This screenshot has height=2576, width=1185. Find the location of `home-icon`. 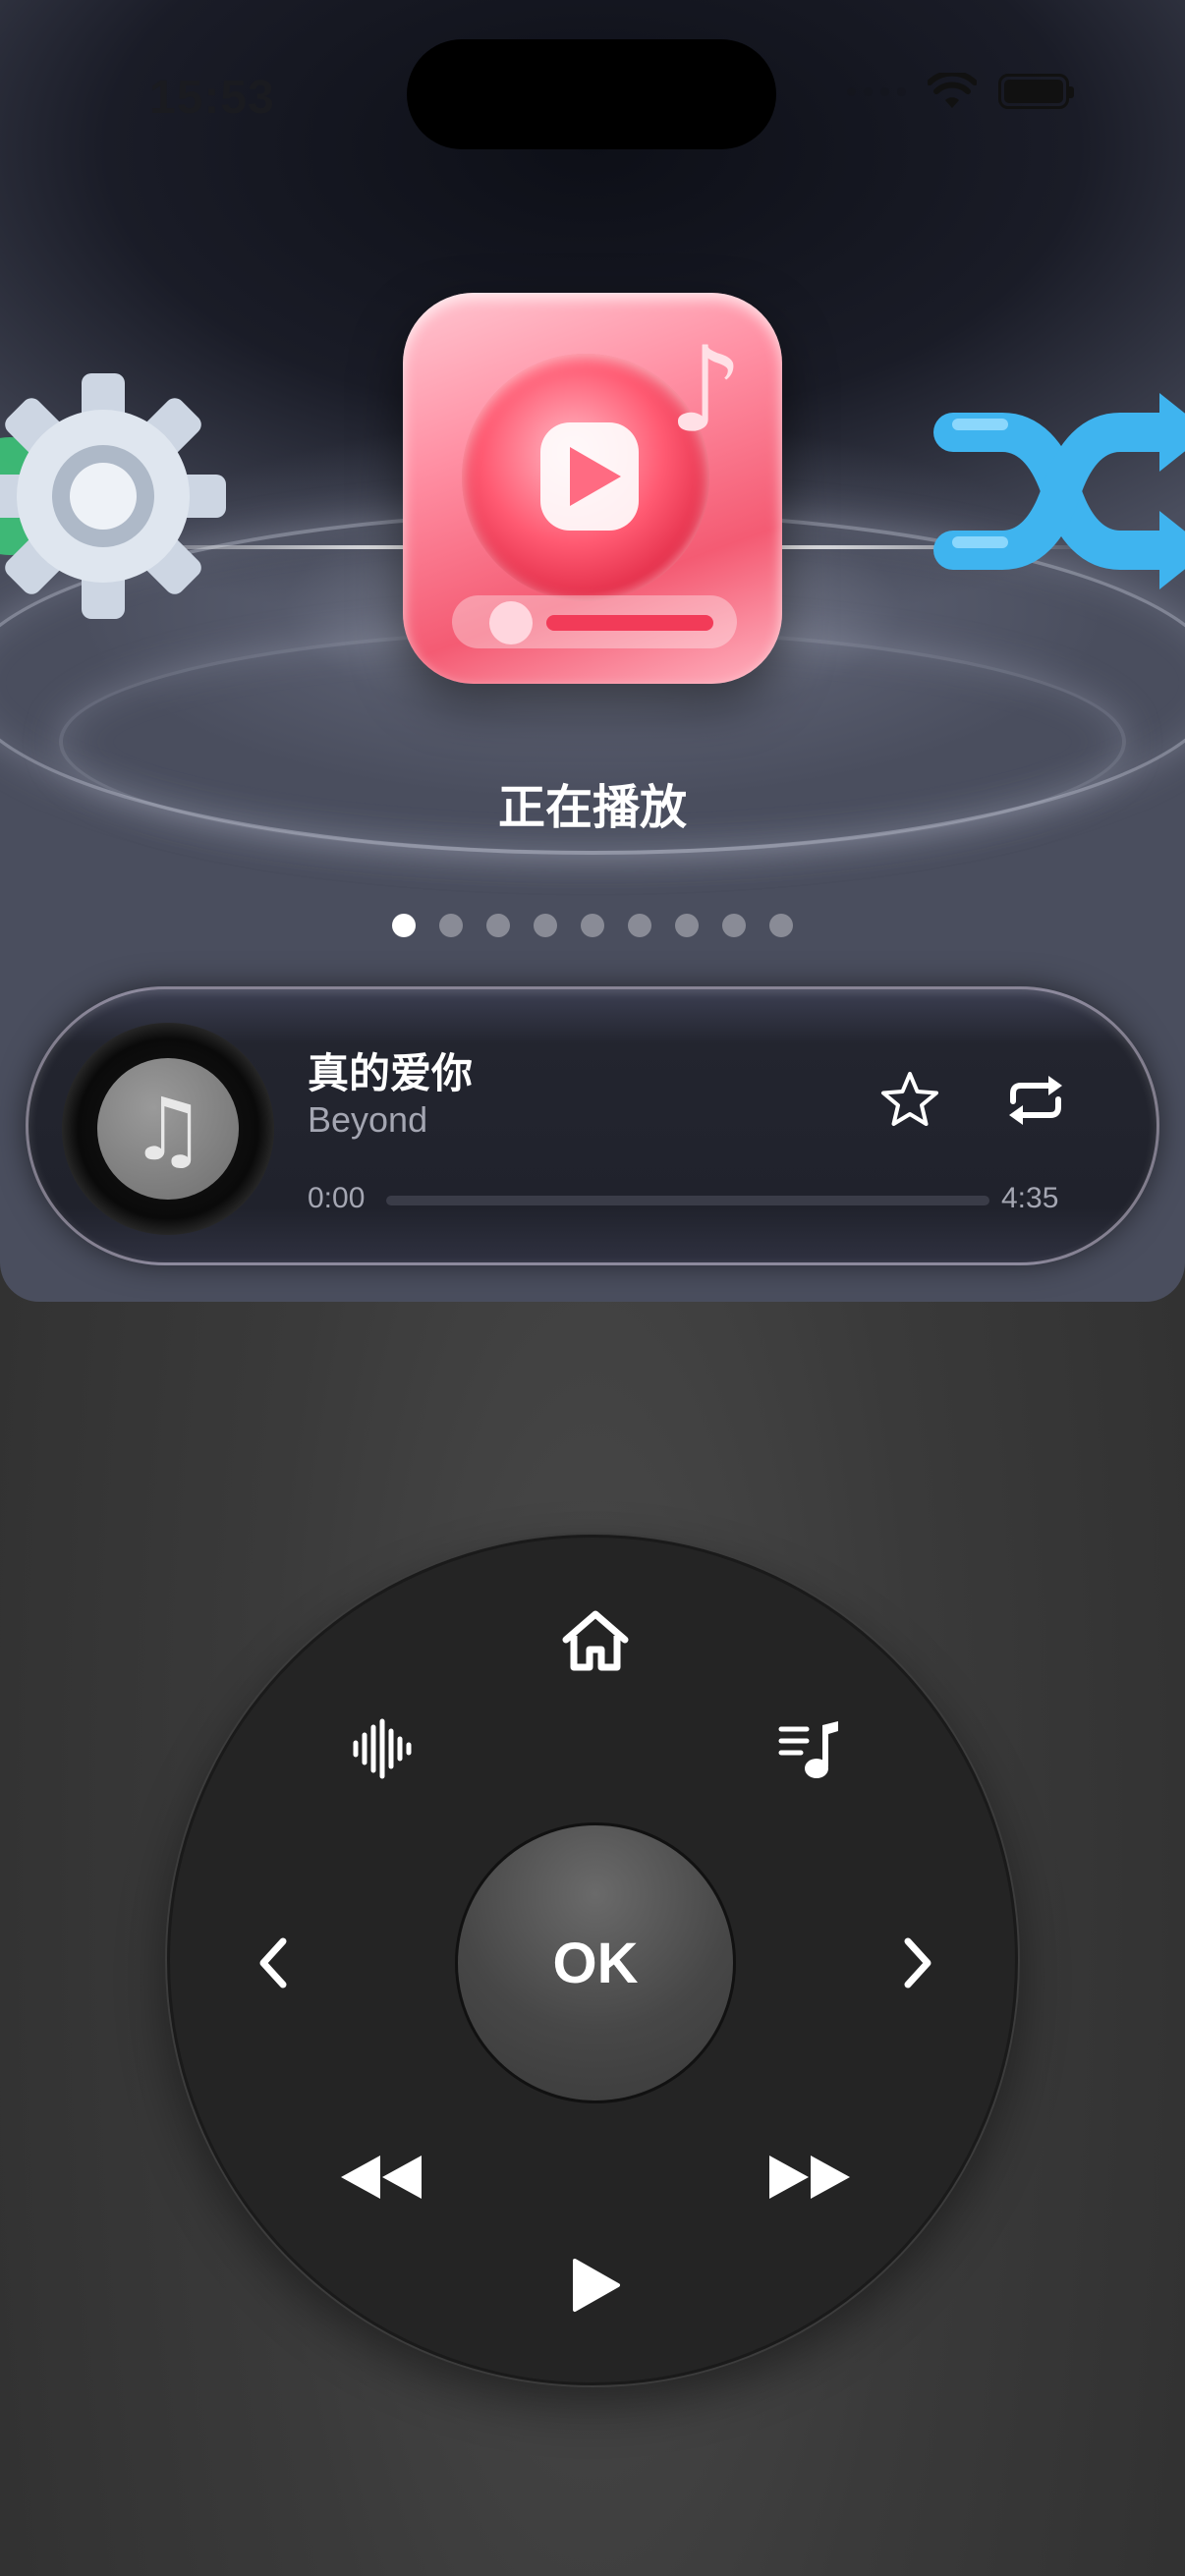

home-icon is located at coordinates (596, 1640).